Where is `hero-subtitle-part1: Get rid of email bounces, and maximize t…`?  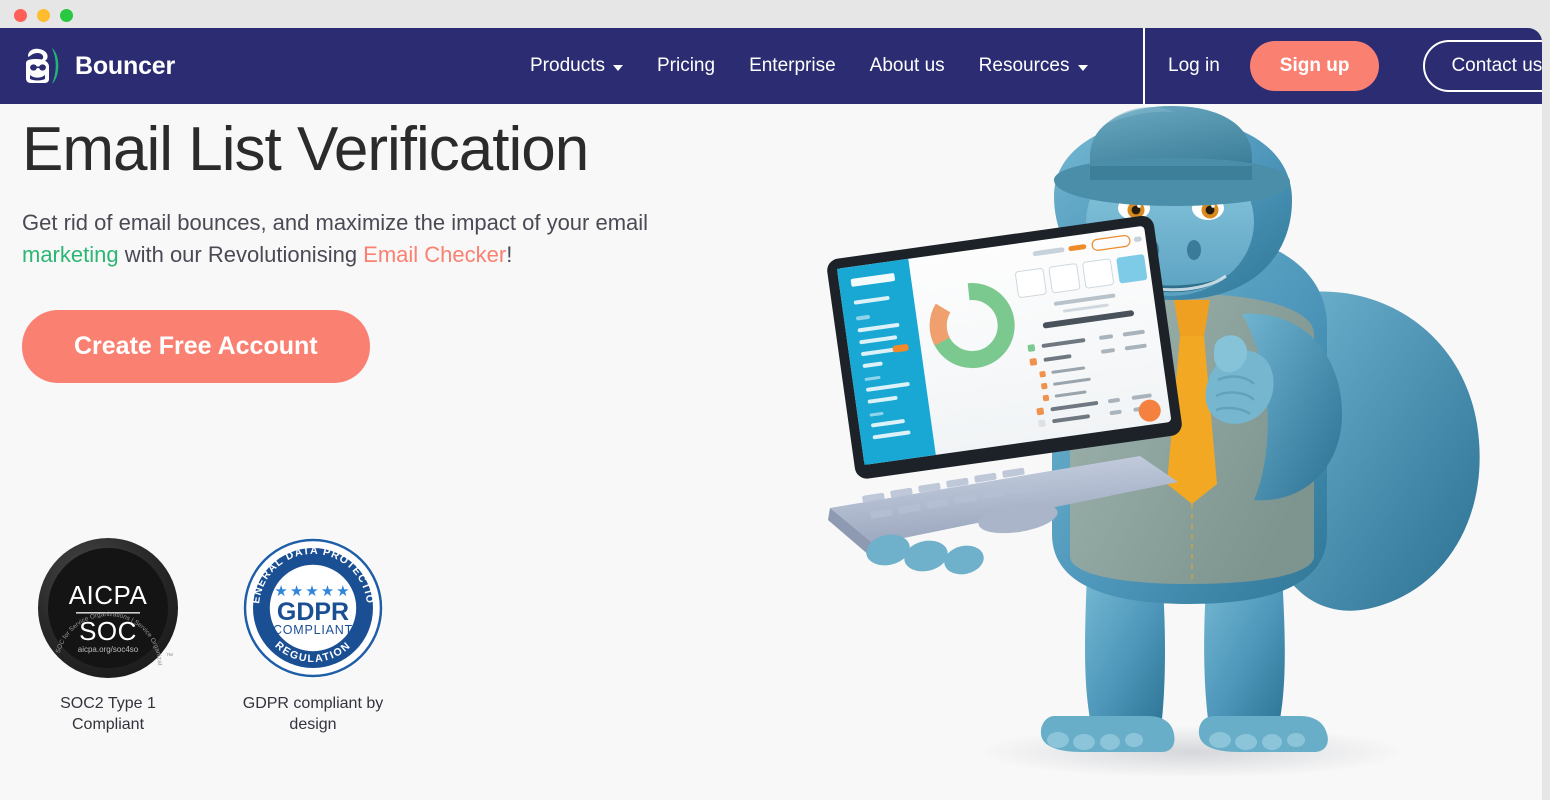 hero-subtitle-part1: Get rid of email bounces, and maximize t… is located at coordinates (335, 223).